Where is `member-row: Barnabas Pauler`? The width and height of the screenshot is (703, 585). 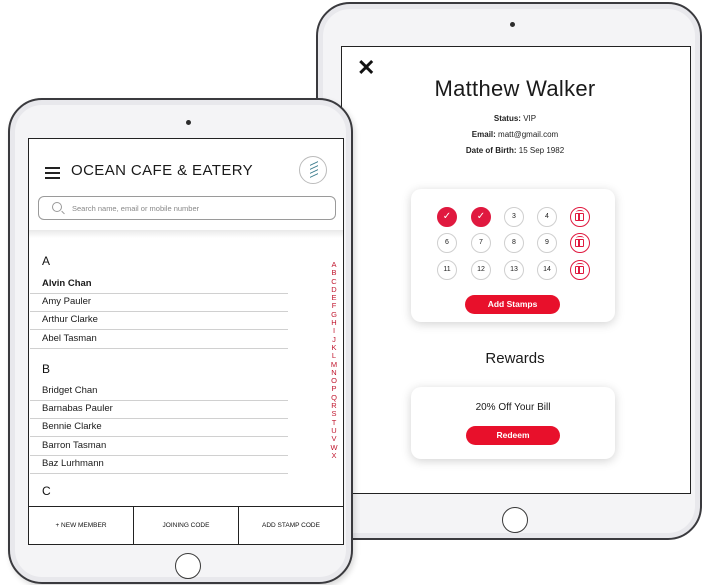
member-row: Barnabas Pauler is located at coordinates (159, 410).